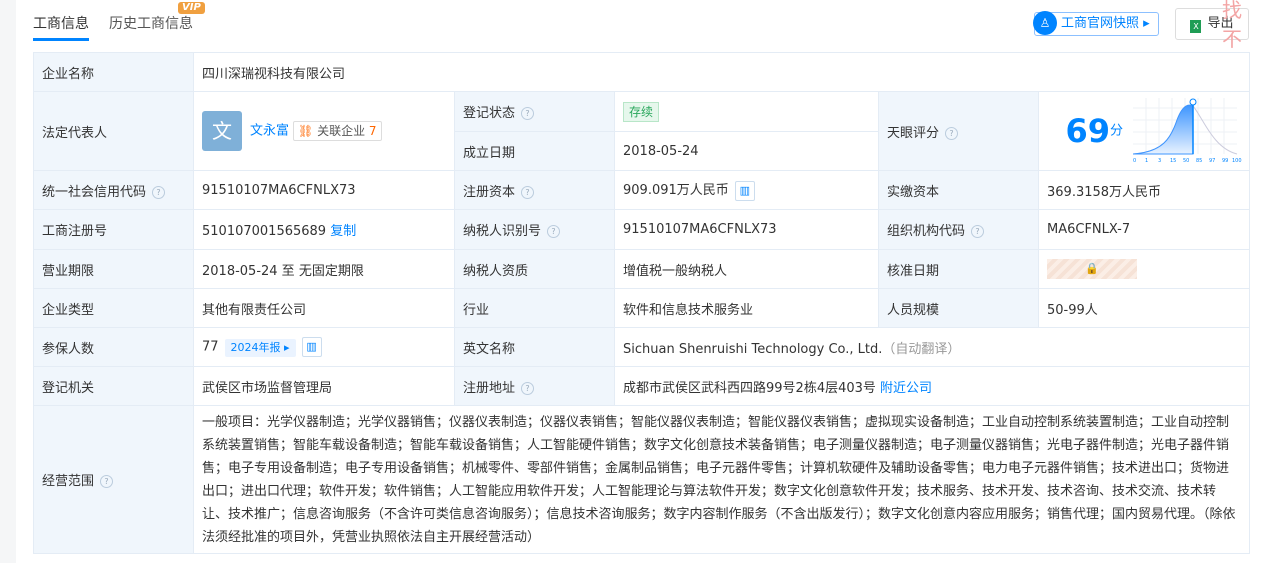 This screenshot has width=1261, height=563. Describe the element at coordinates (113, 131) in the screenshot. I see `legal-rep-label: 法定代表人` at that location.